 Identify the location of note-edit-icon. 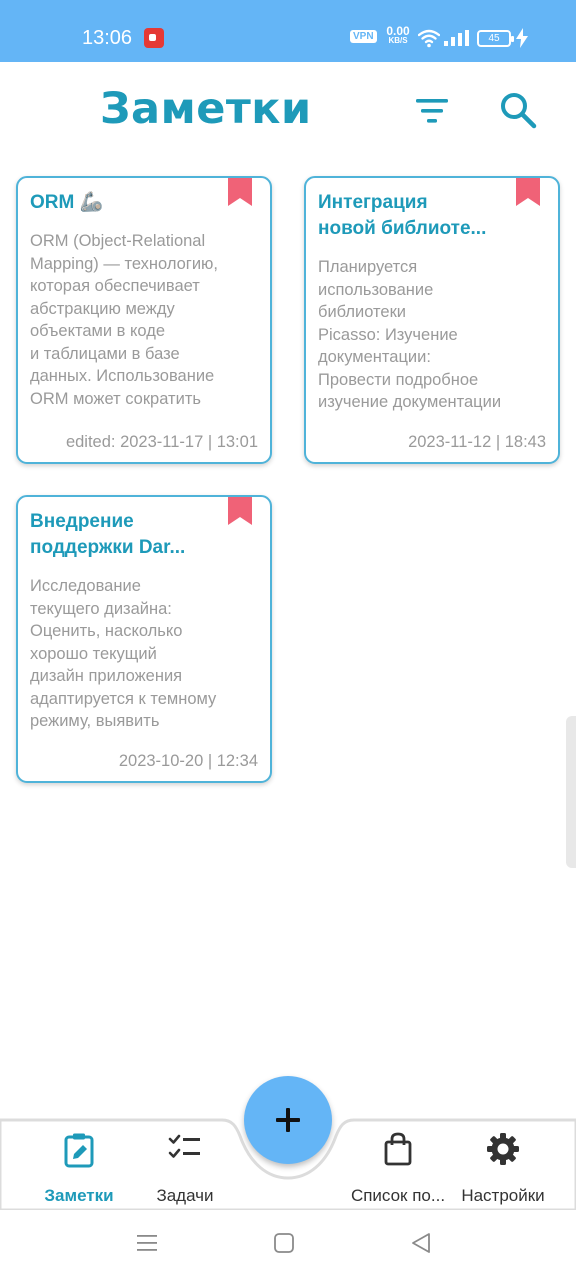
(79, 1150).